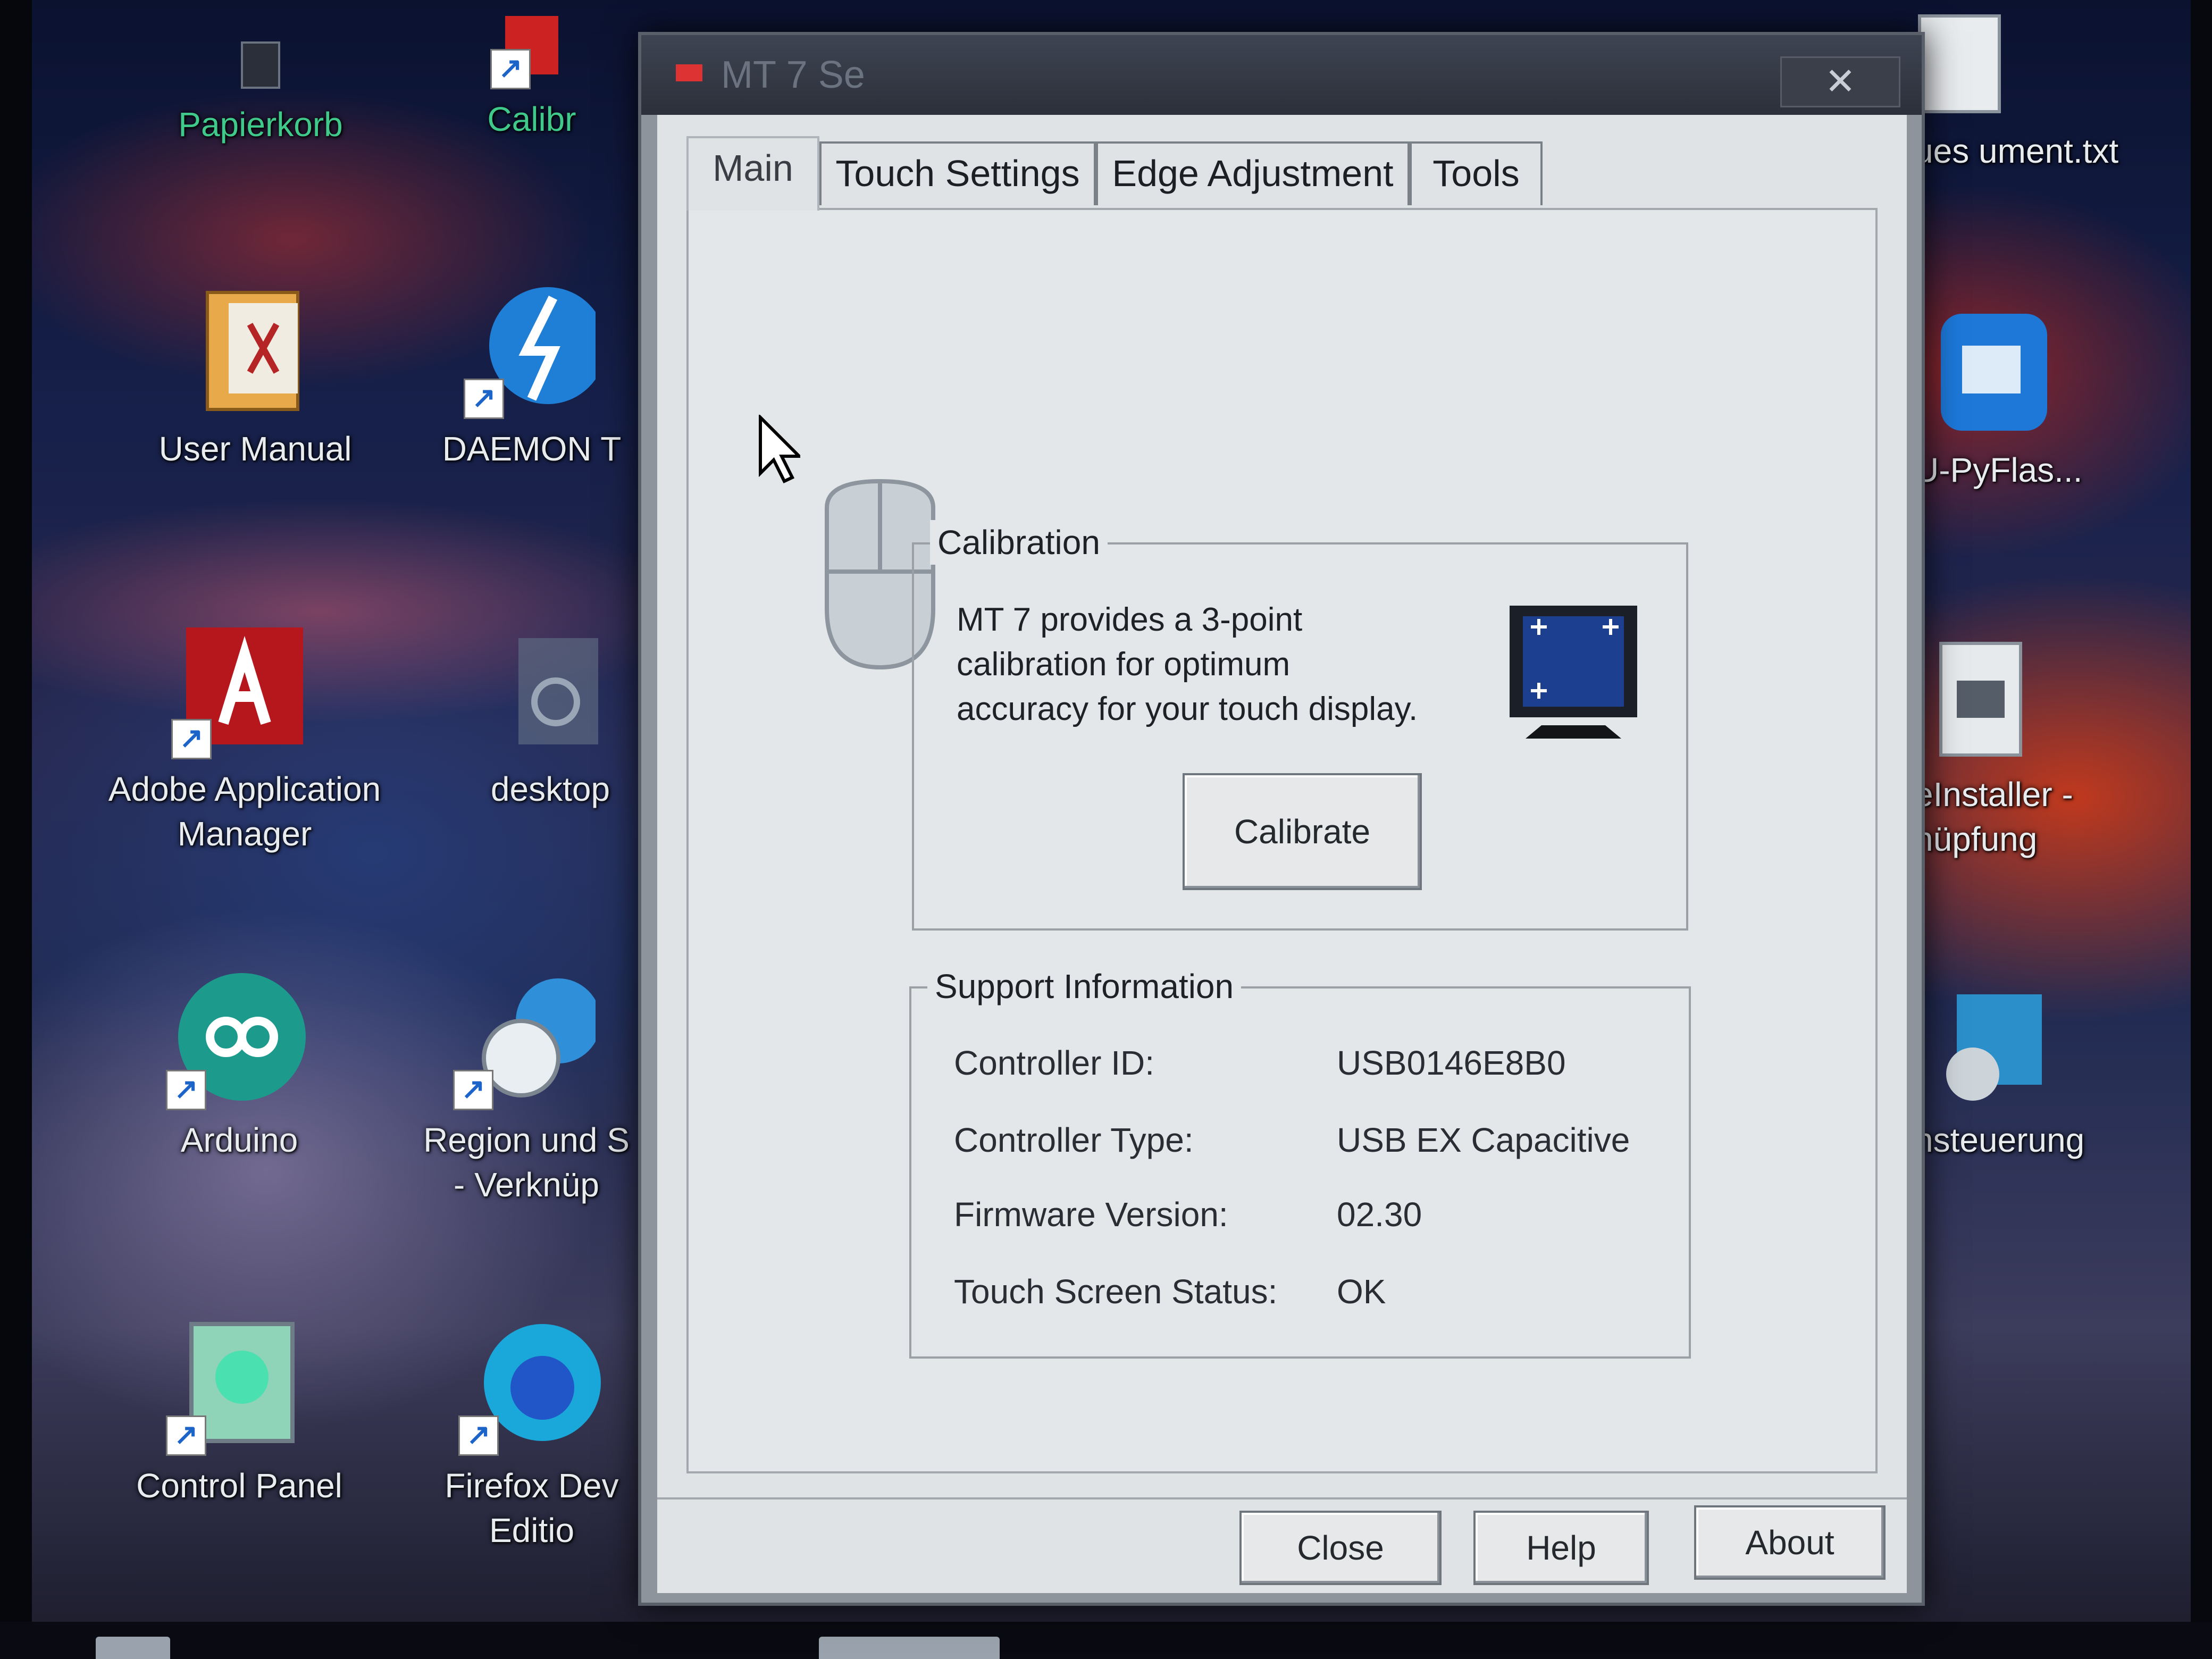 The height and width of the screenshot is (1659, 2212). Describe the element at coordinates (1986, 1047) in the screenshot. I see `device-control-icon` at that location.